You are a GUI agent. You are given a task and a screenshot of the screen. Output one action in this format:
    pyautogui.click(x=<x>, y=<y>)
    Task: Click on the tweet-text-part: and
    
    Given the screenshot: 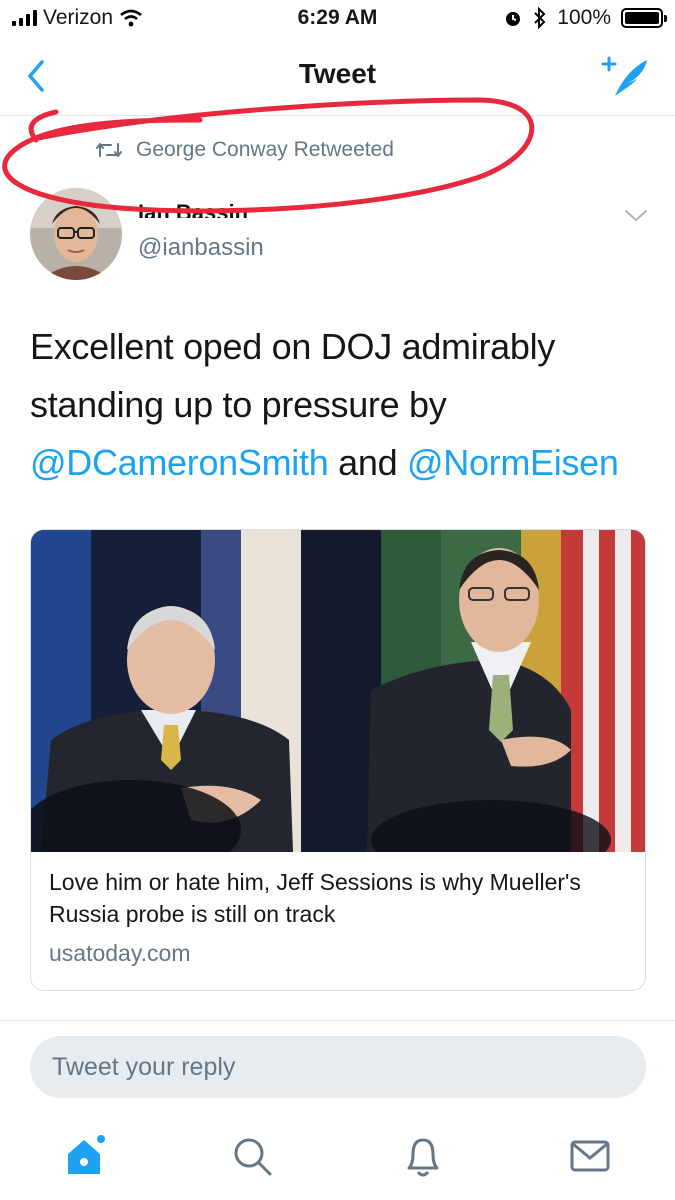 What is the action you would take?
    pyautogui.click(x=368, y=462)
    